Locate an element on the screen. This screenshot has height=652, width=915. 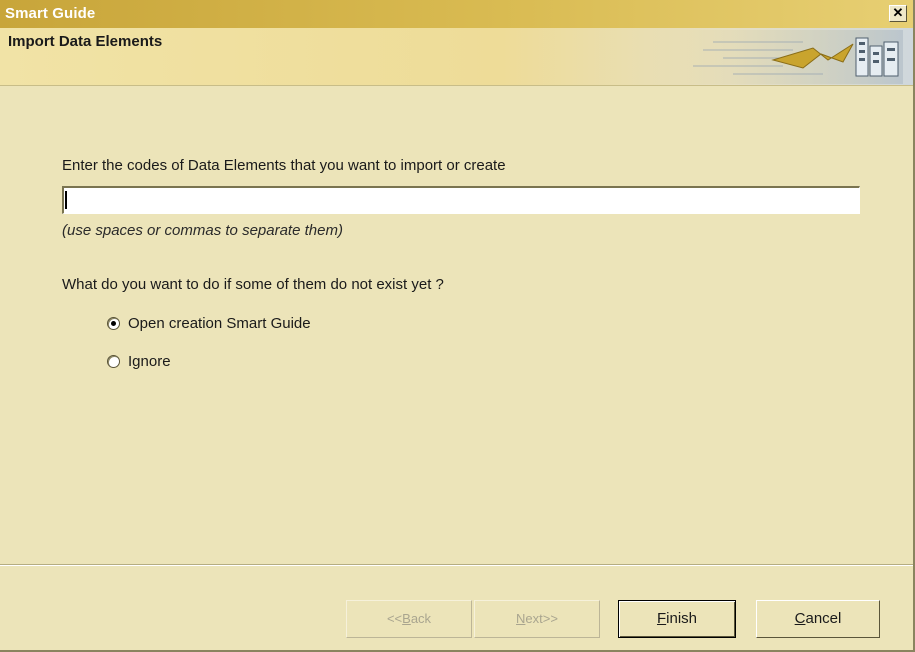
back-button: <<Back is located at coordinates (409, 619).